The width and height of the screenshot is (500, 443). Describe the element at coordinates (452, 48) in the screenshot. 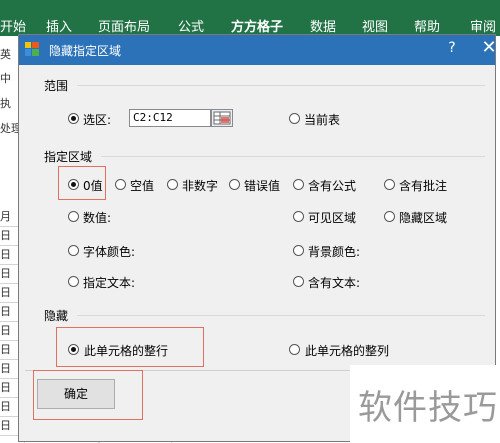

I see `help-button: ?` at that location.